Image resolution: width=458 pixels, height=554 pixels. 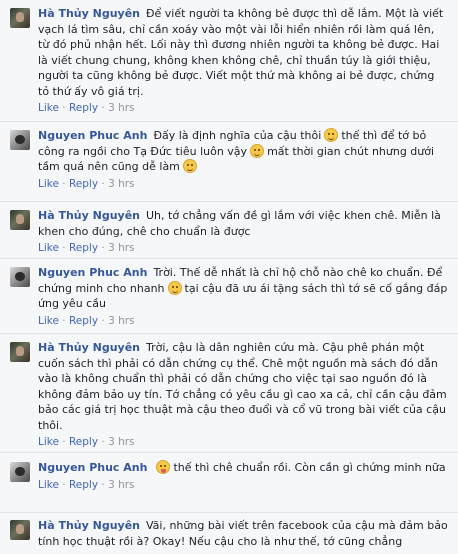 What do you see at coordinates (163, 467) in the screenshot?
I see `tongue-emoji-icon` at bounding box center [163, 467].